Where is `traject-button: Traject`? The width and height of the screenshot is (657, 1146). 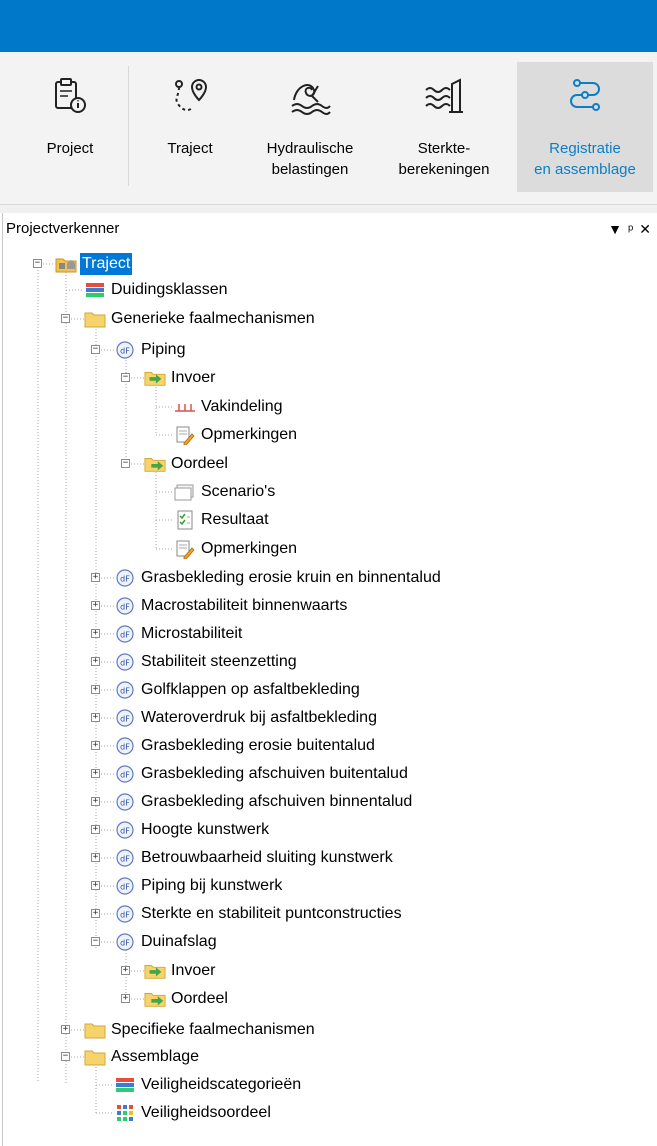
traject-button: Traject is located at coordinates (190, 127).